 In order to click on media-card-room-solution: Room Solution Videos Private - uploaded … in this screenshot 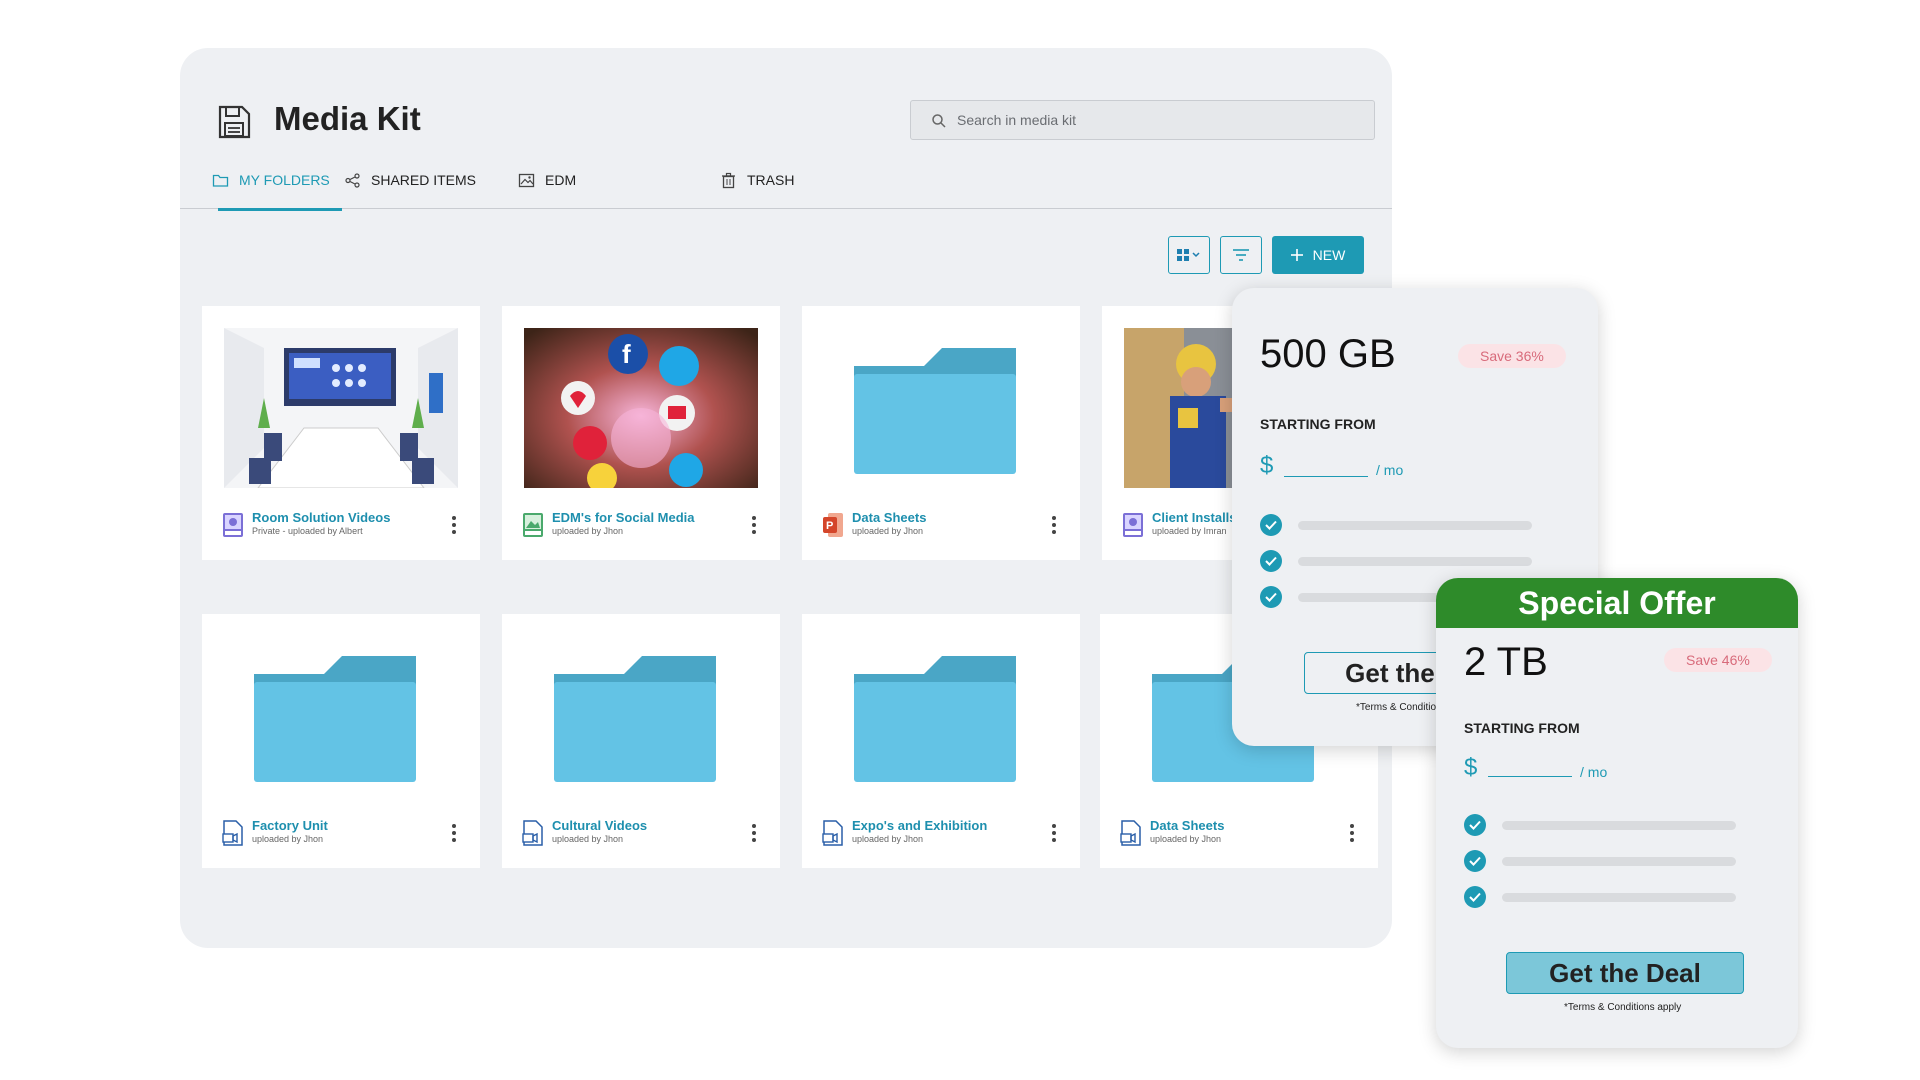, I will do `click(341, 433)`.